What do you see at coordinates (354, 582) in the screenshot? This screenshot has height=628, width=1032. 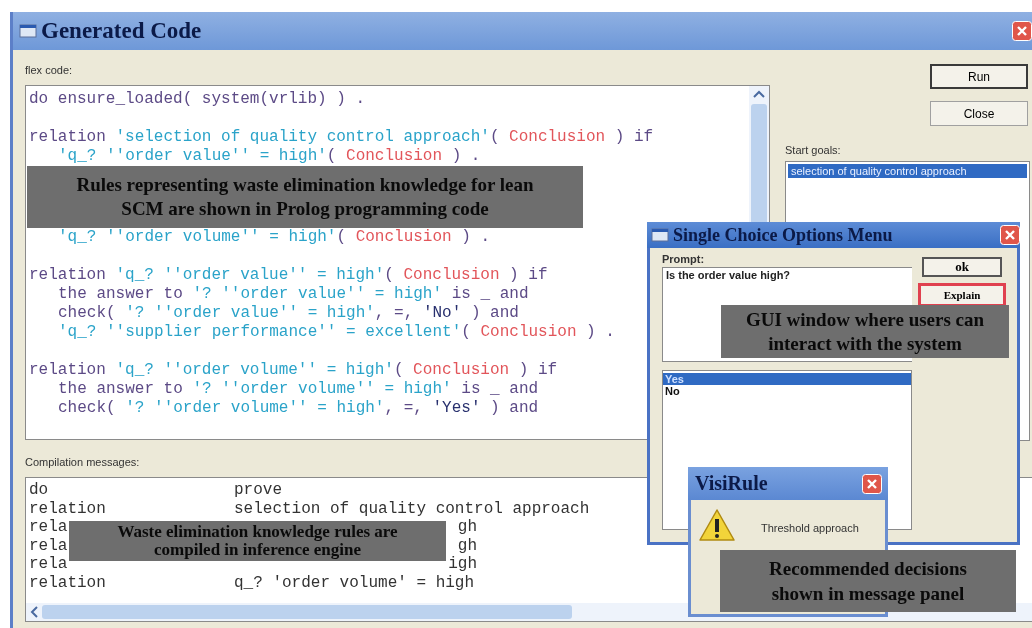 I see `message-text: q_? 'order volume' = high` at bounding box center [354, 582].